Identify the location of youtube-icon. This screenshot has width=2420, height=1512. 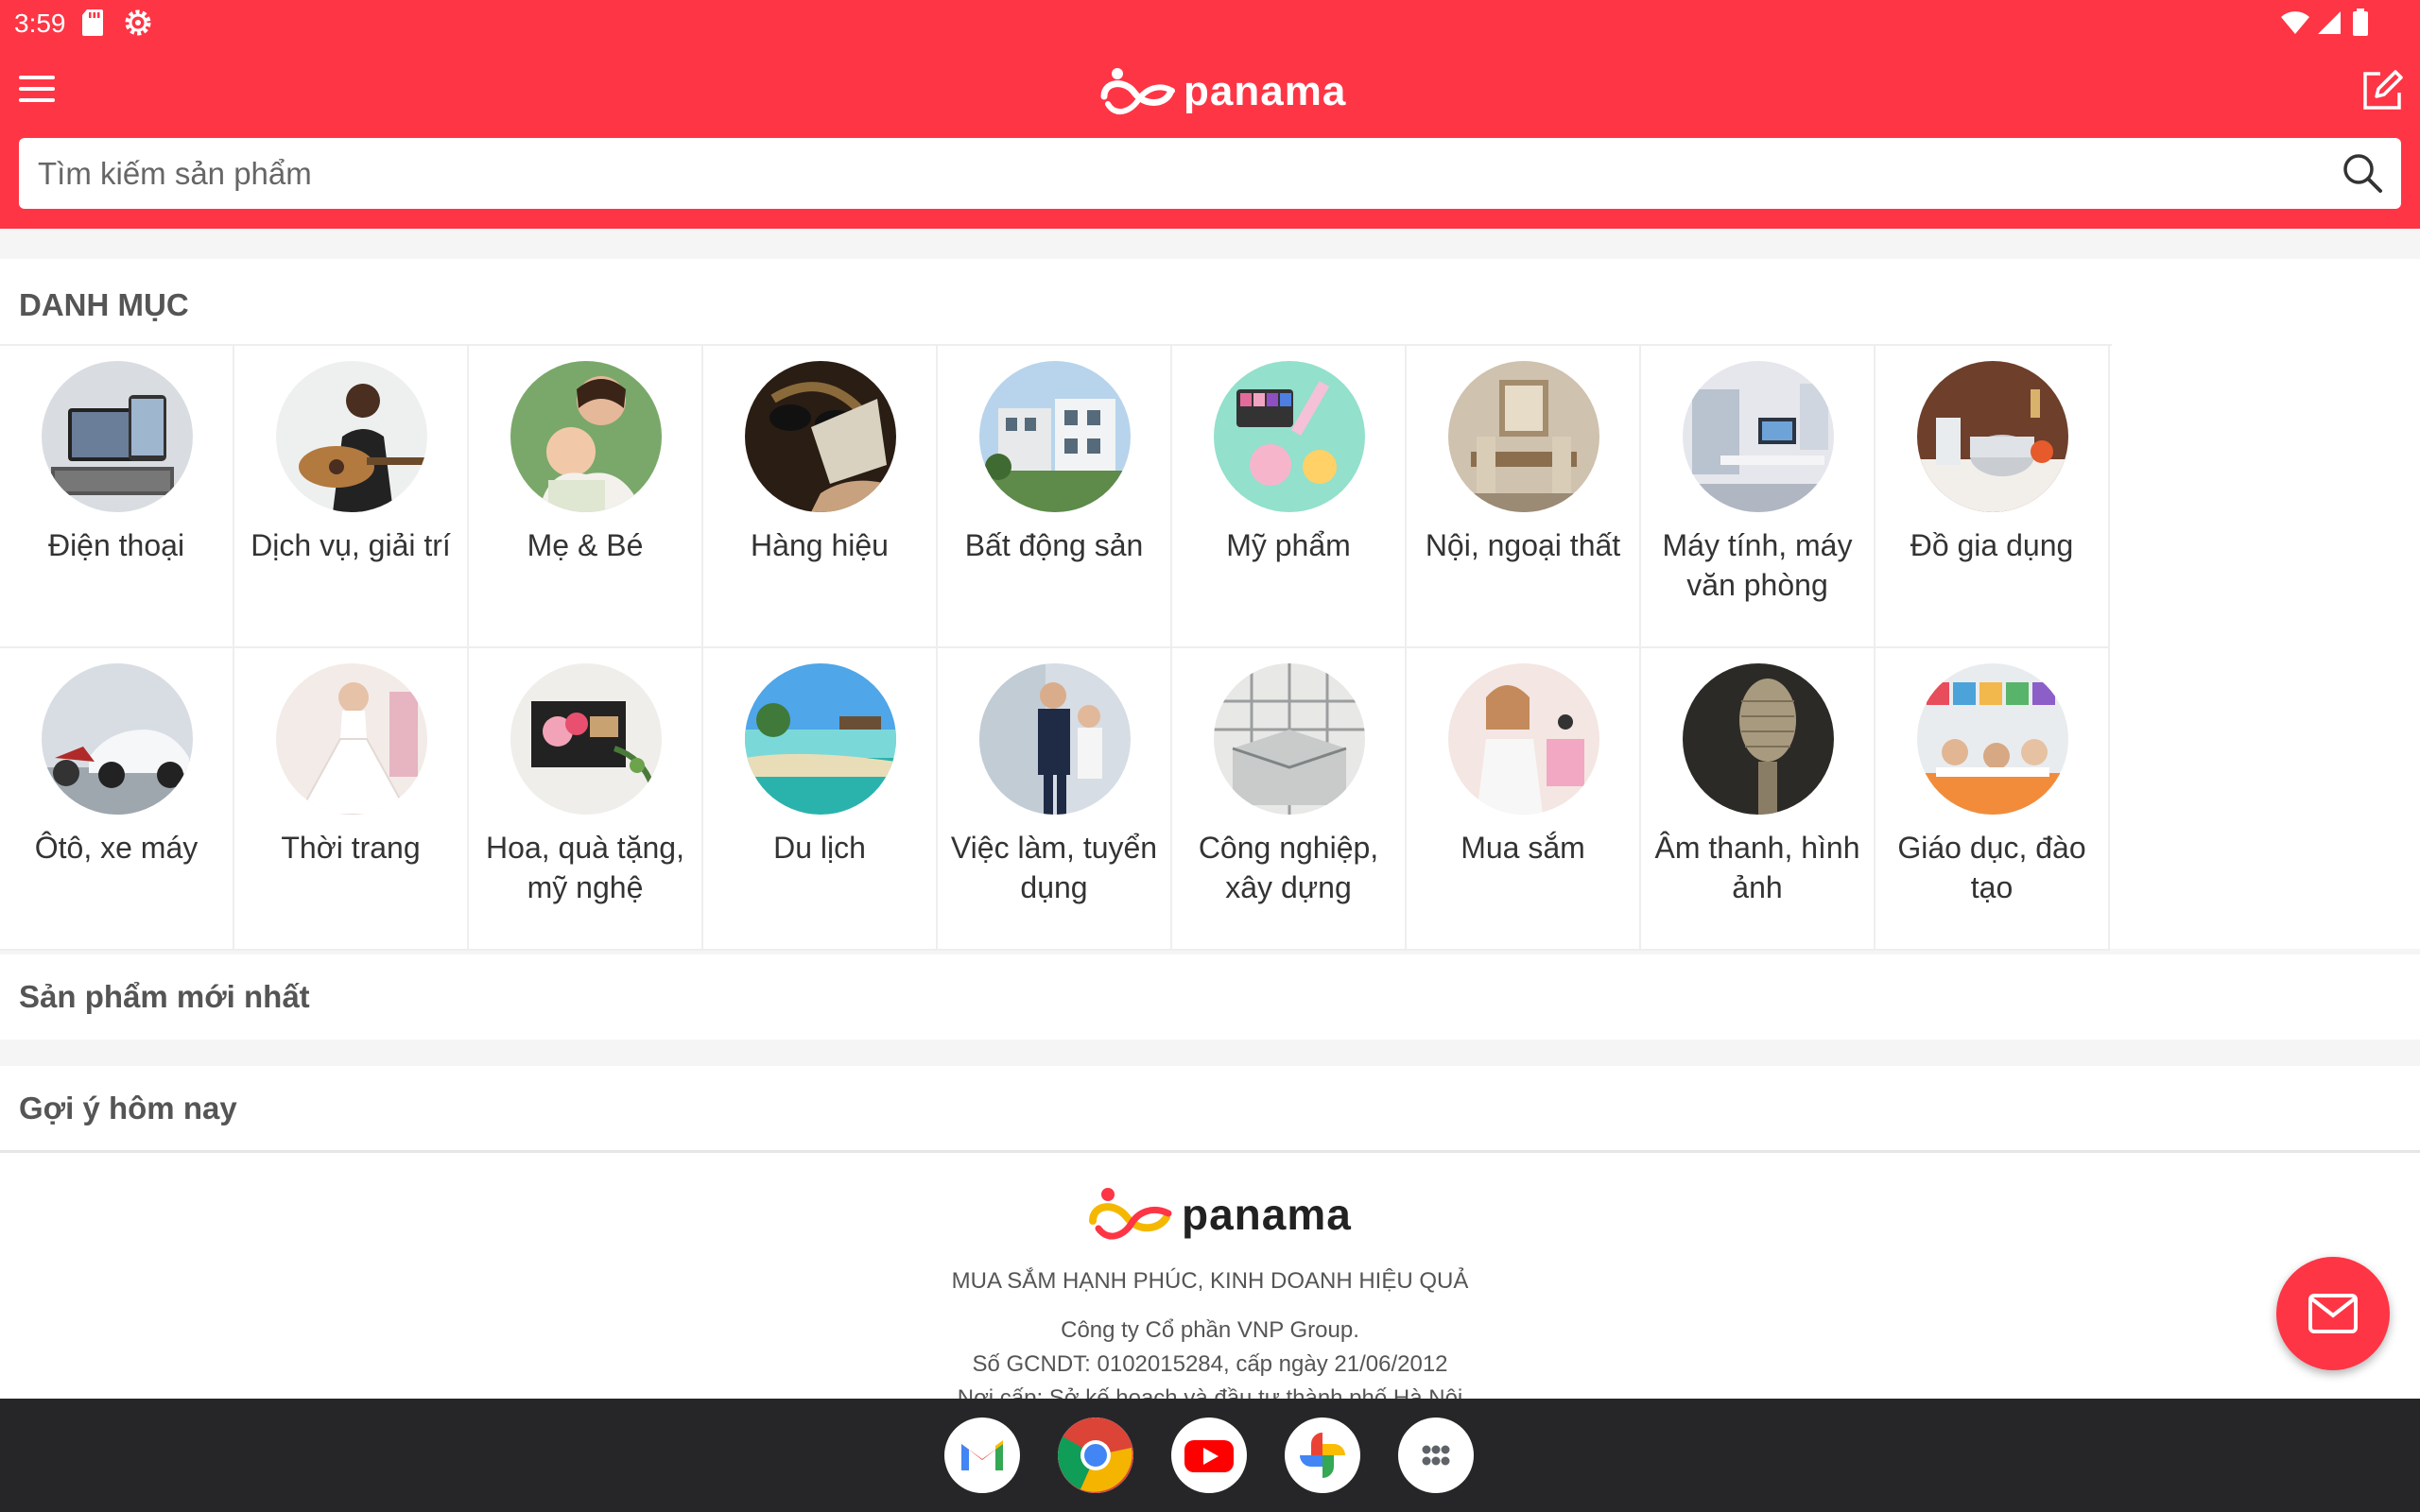
(1209, 1455).